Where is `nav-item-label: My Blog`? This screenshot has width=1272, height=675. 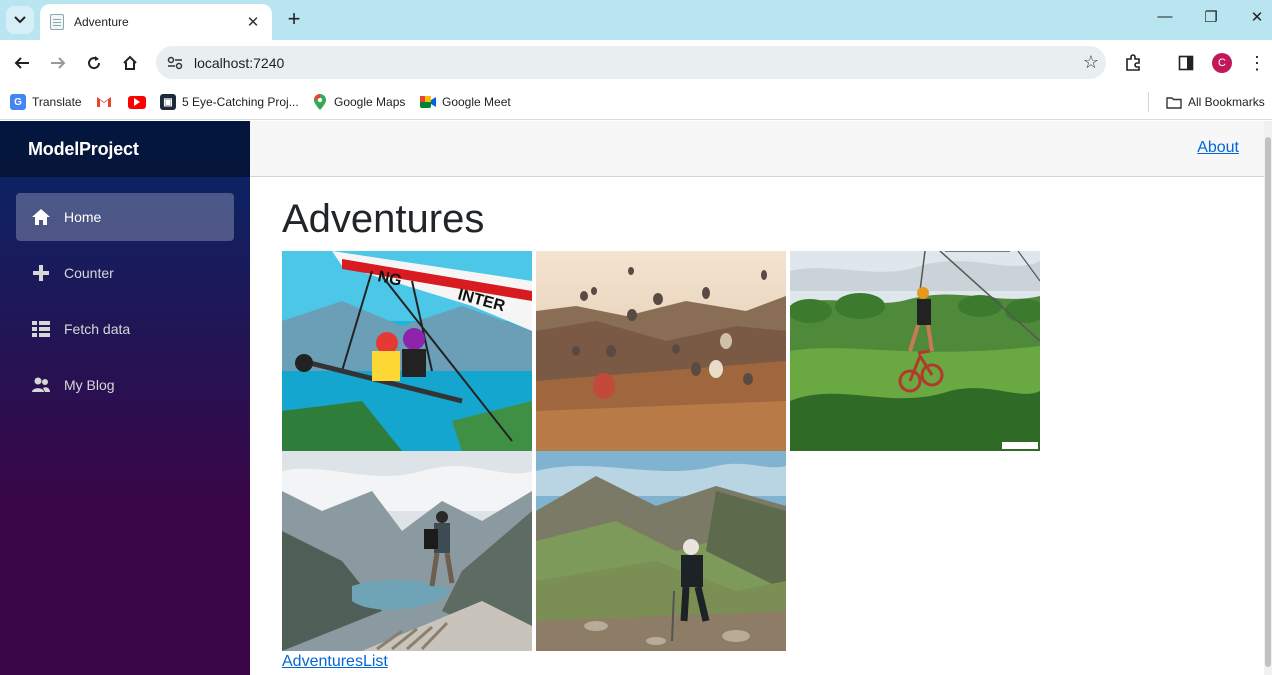
nav-item-label: My Blog is located at coordinates (89, 385).